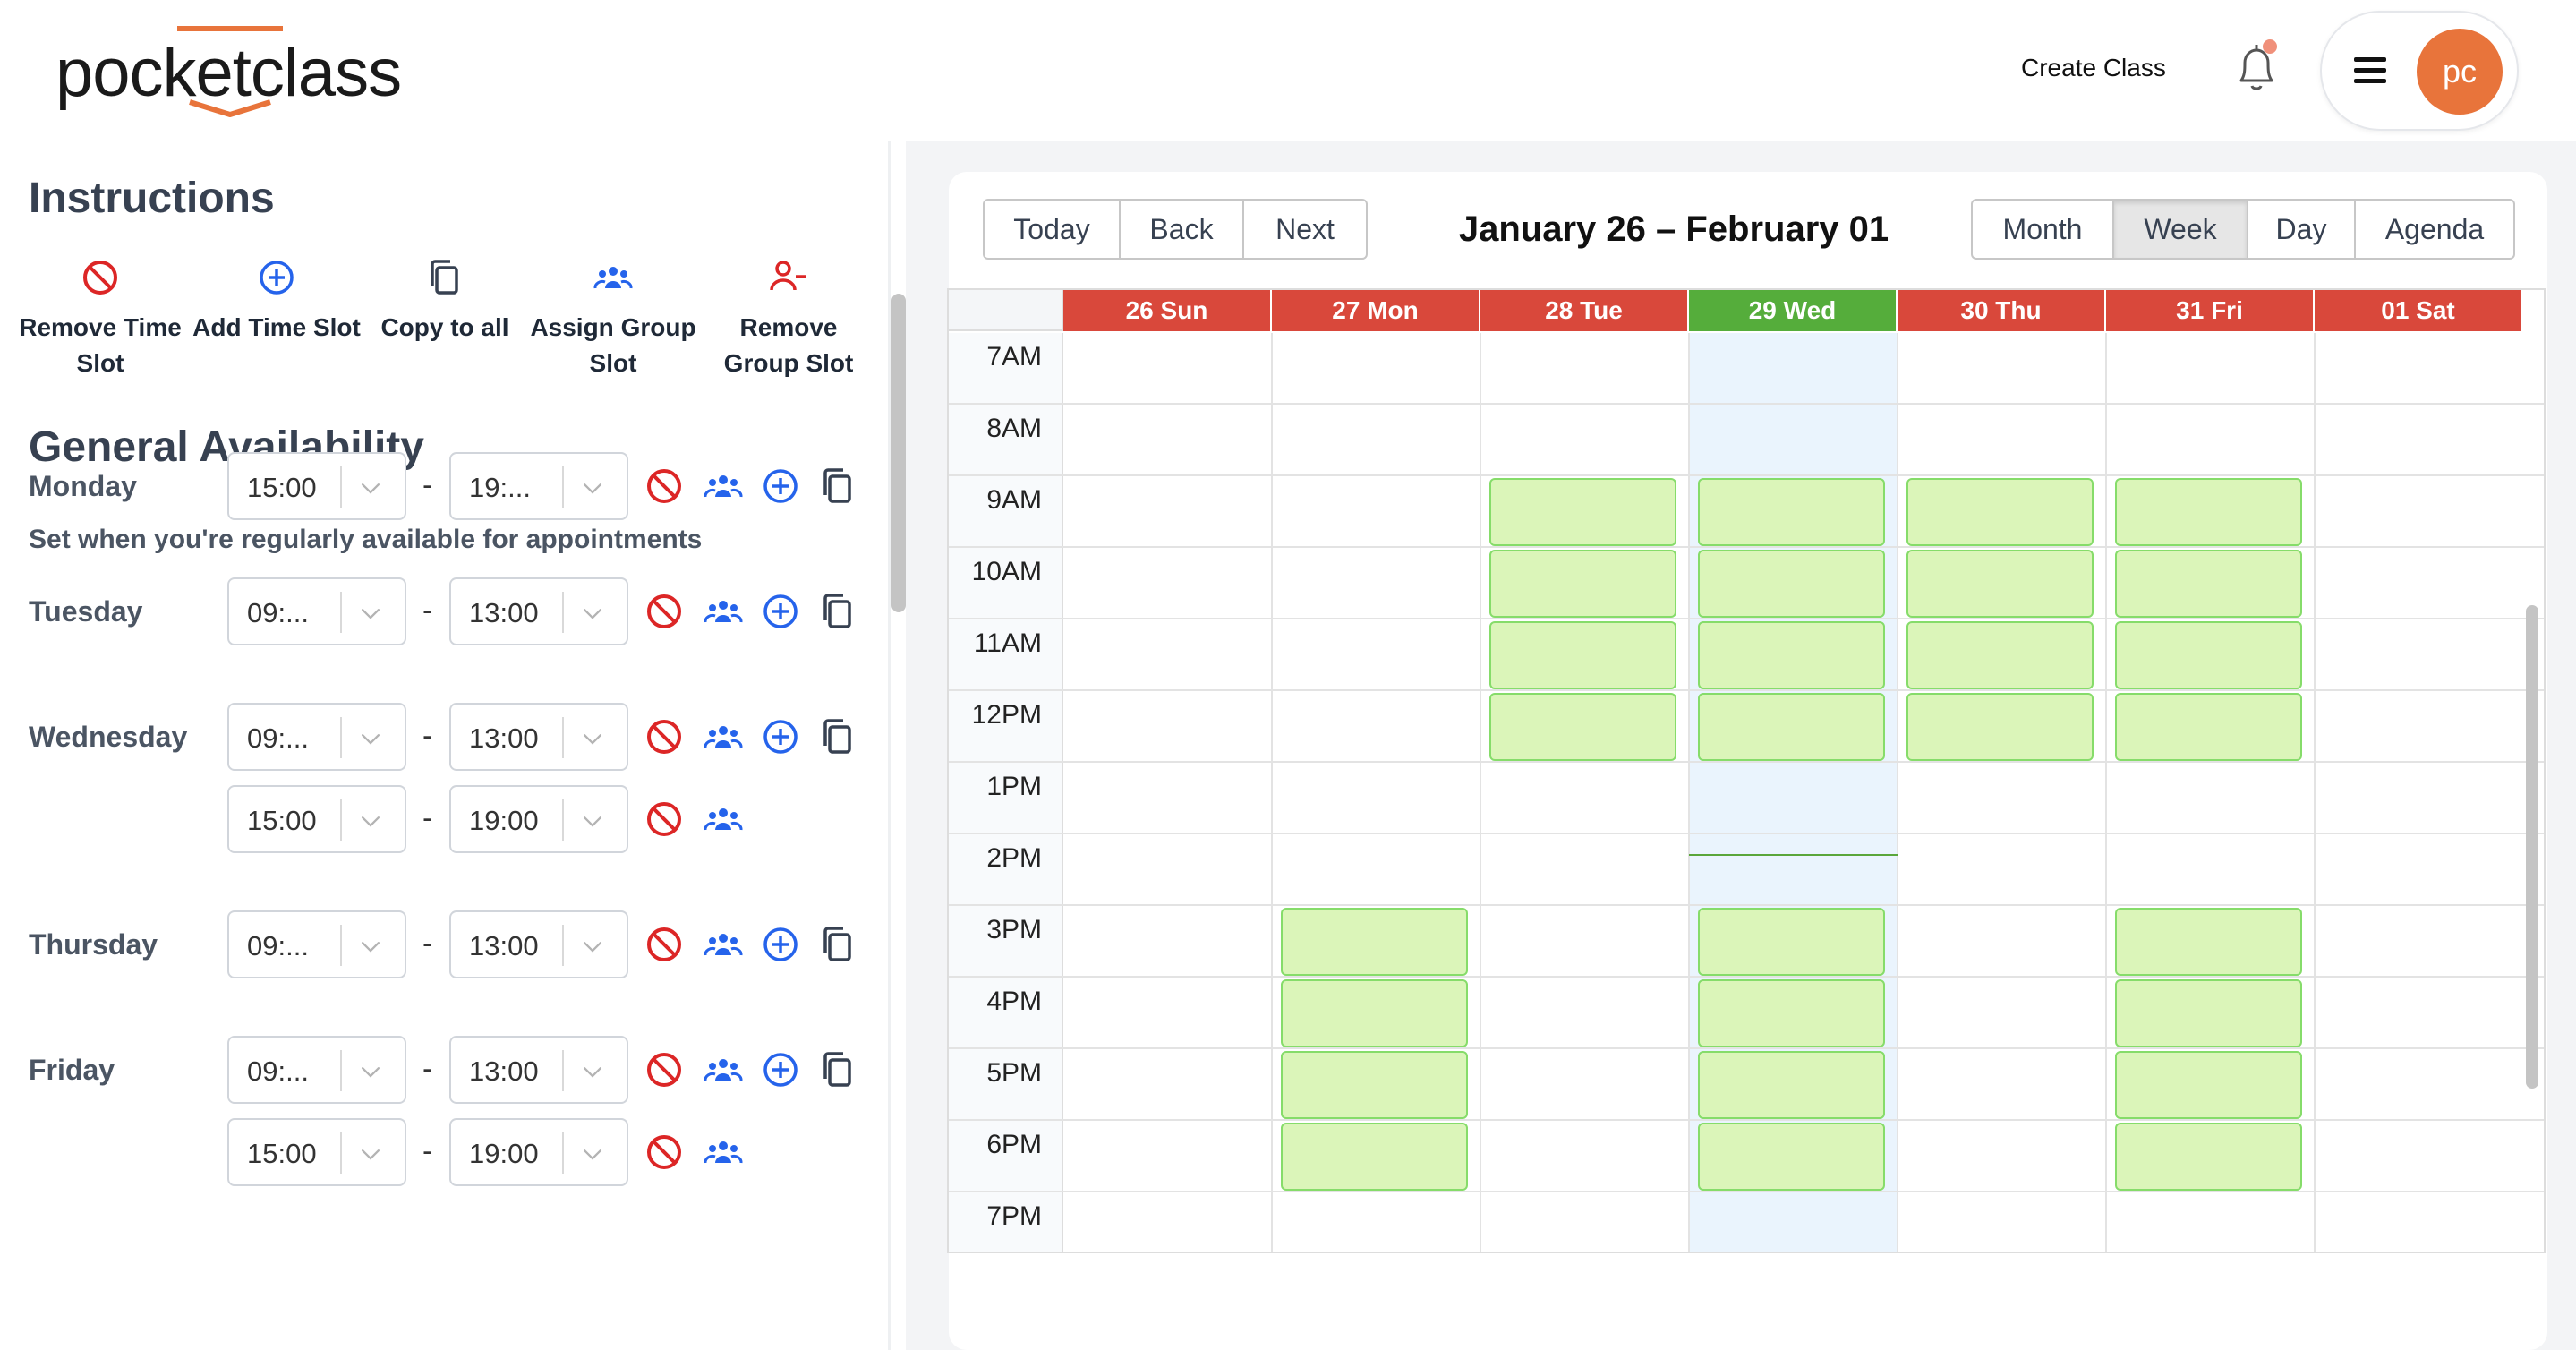 The height and width of the screenshot is (1350, 2576). Describe the element at coordinates (2532, 847) in the screenshot. I see `calendar-scrollbar` at that location.